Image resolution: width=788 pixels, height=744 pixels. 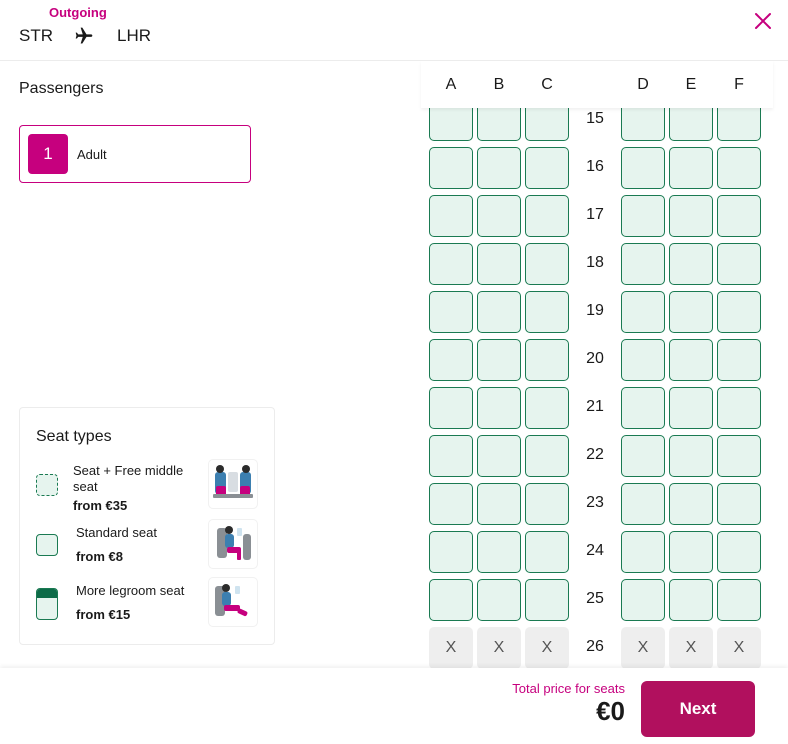 I want to click on row-number: 19, so click(x=595, y=310).